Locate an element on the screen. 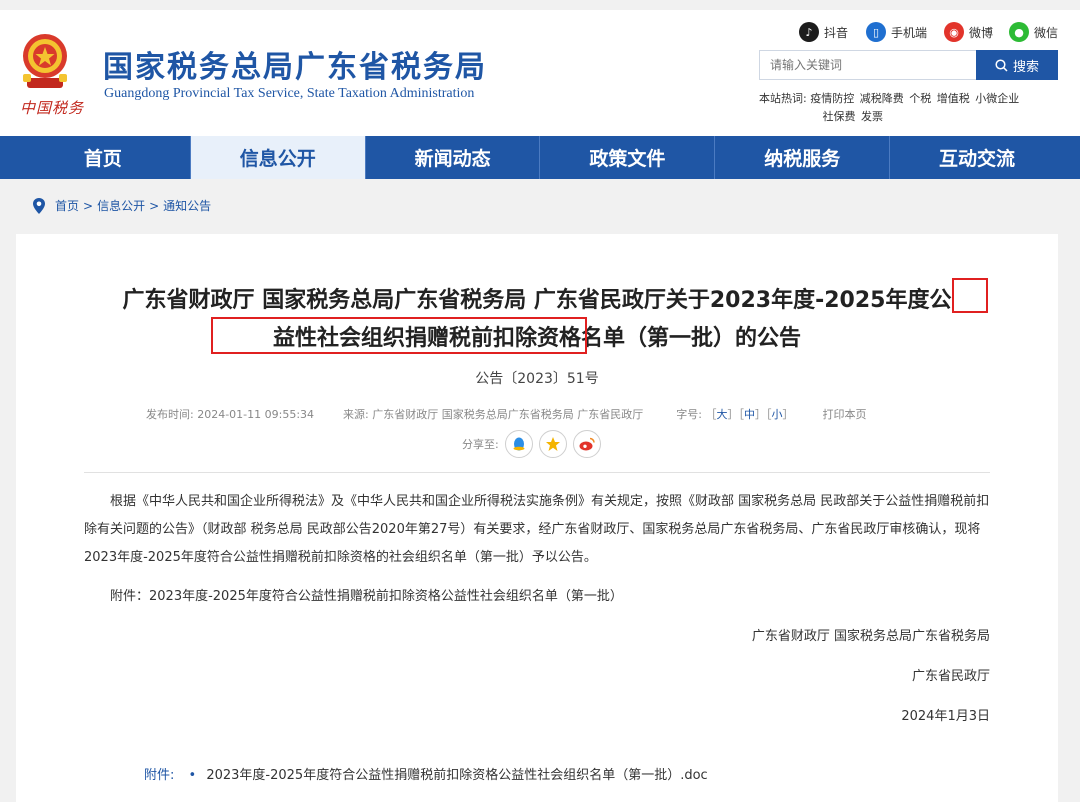 The image size is (1080, 802). wechat-icon: ● is located at coordinates (1019, 32).